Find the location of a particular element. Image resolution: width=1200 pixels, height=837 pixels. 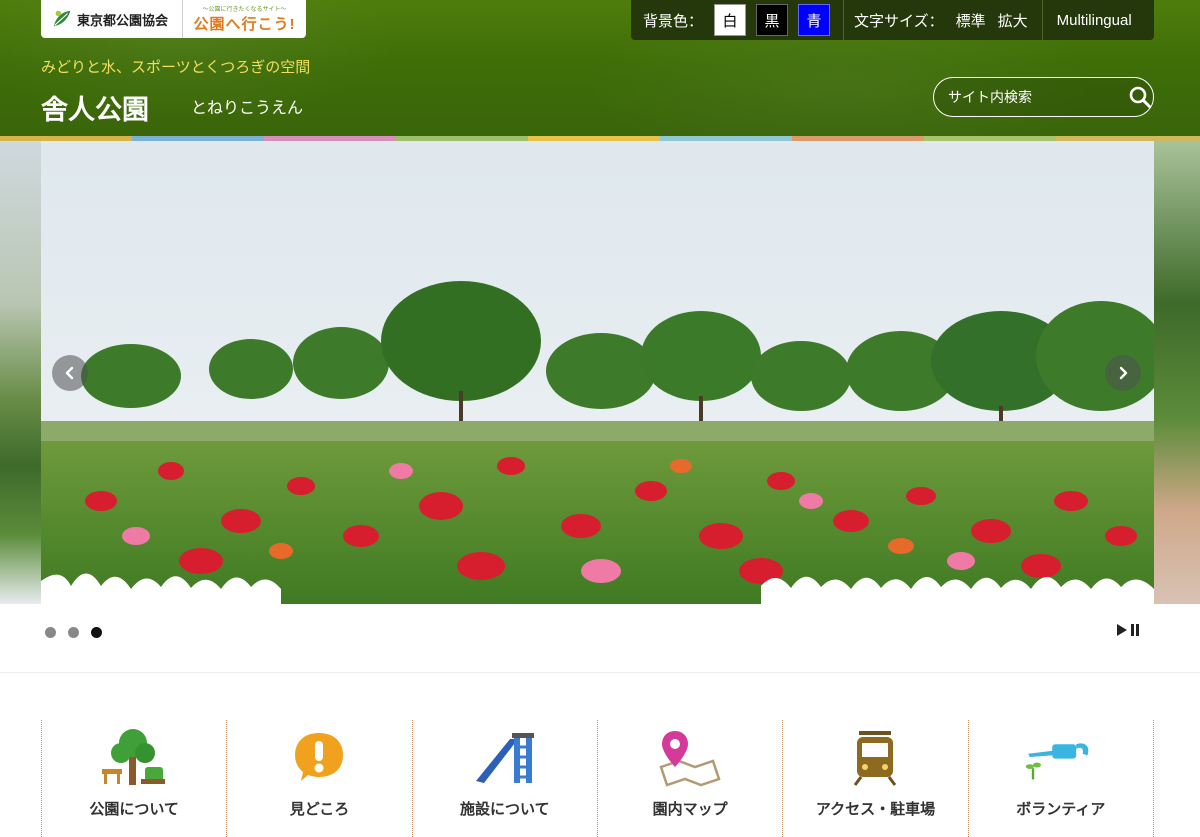

search-button is located at coordinates (1140, 97).